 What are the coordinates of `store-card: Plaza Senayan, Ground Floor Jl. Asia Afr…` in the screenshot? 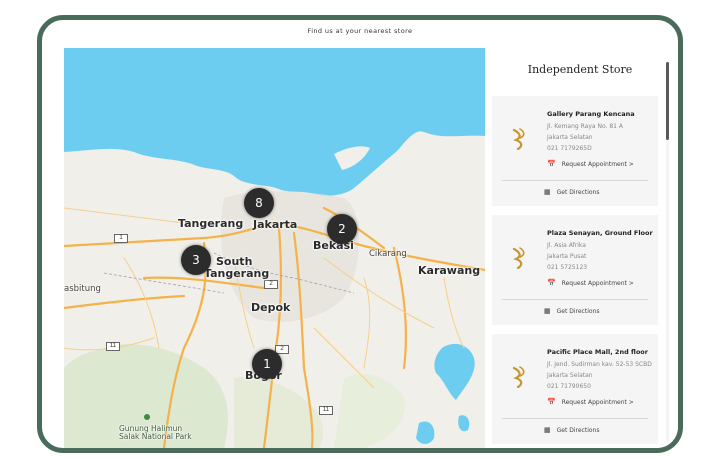 It's located at (575, 270).